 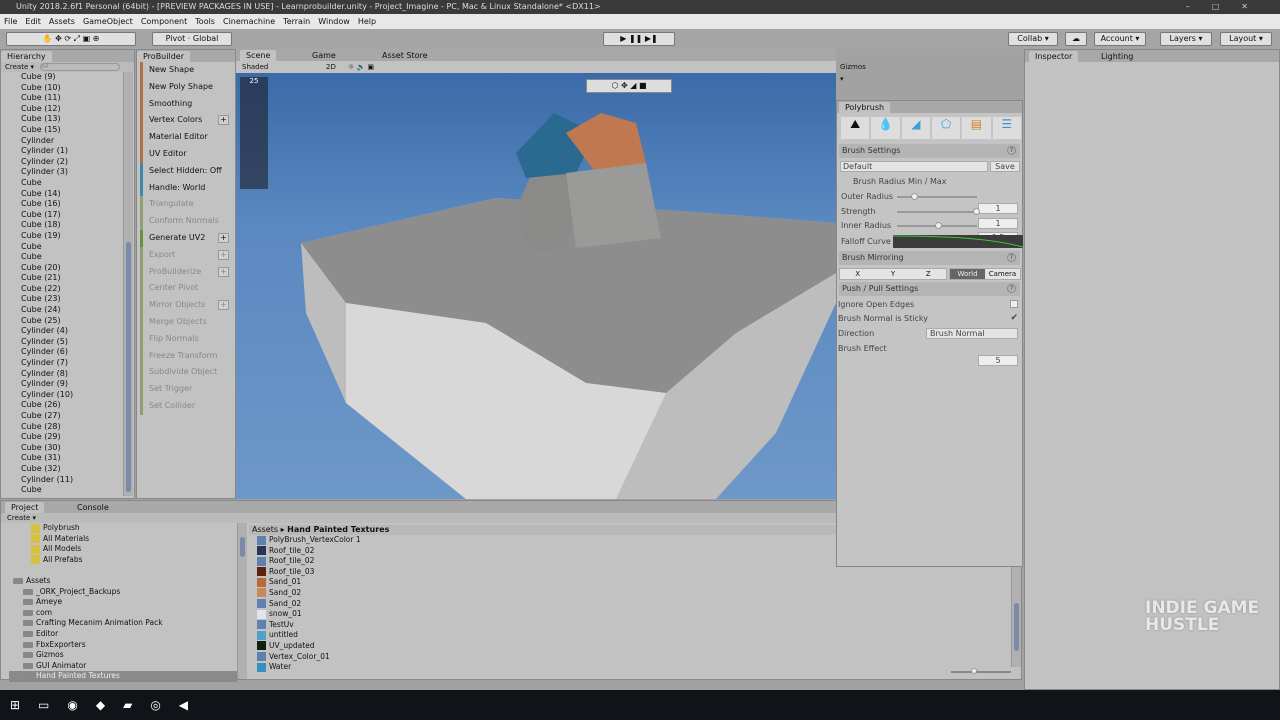 What do you see at coordinates (537, 614) in the screenshot?
I see `asset-item: snow_01` at bounding box center [537, 614].